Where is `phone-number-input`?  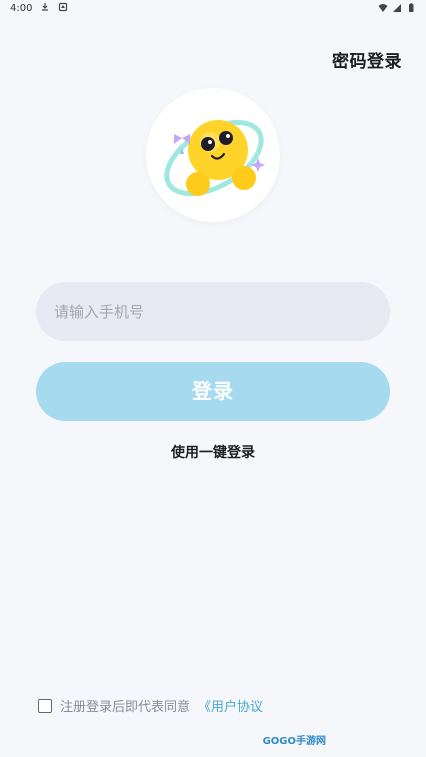
phone-number-input is located at coordinates (209, 311).